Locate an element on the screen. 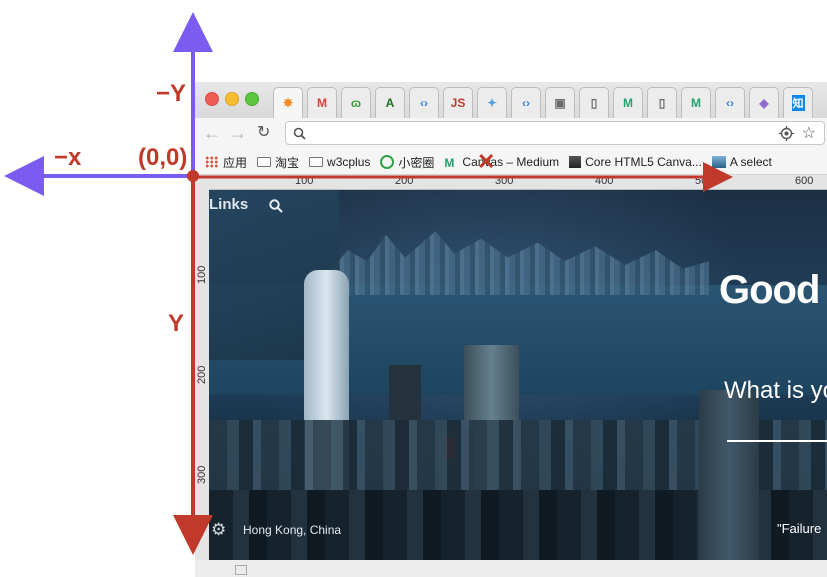  spiral-icon: ɷ is located at coordinates (356, 103).